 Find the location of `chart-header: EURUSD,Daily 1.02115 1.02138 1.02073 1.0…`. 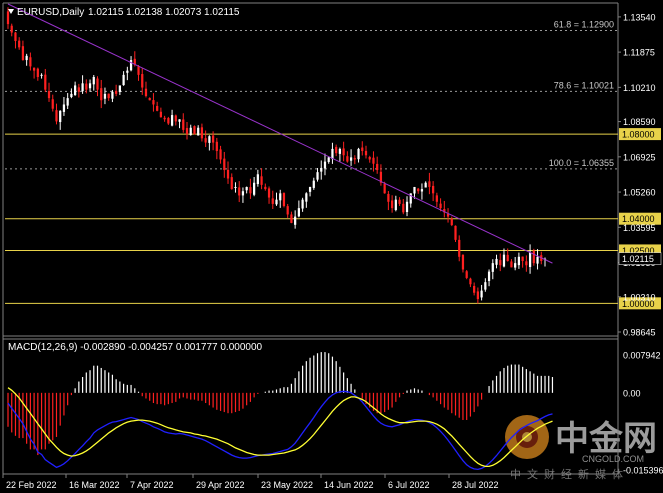

chart-header: EURUSD,Daily 1.02115 1.02138 1.02073 1.0… is located at coordinates (124, 12).